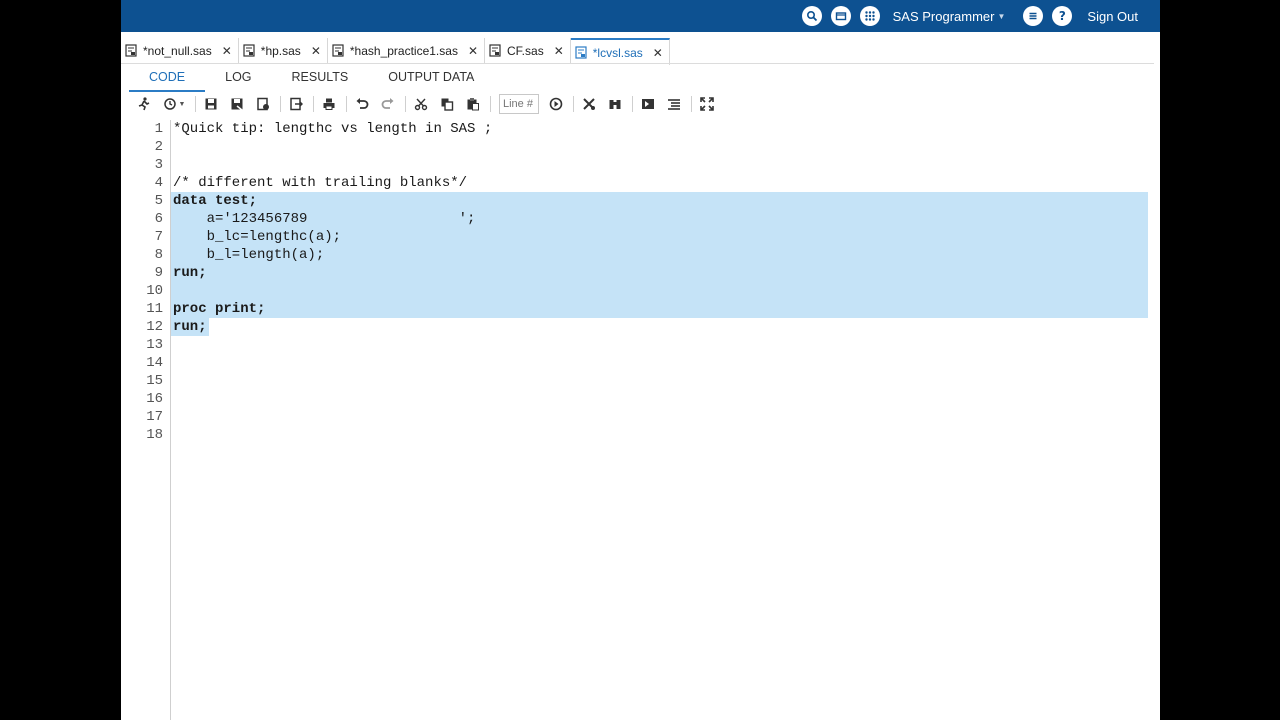 Image resolution: width=1280 pixels, height=720 pixels. Describe the element at coordinates (154, 435) in the screenshot. I see `line-number: 18` at that location.